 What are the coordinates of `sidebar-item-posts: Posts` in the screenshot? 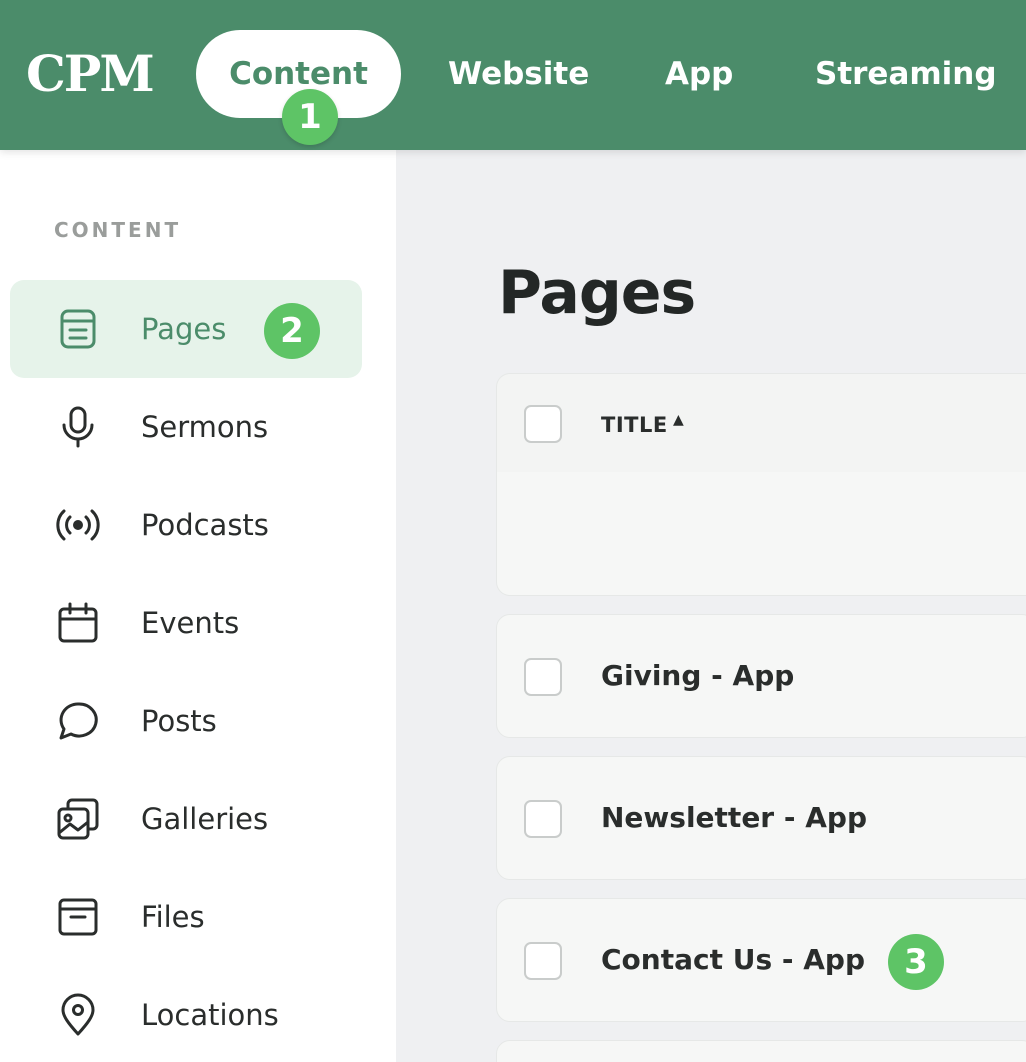 It's located at (186, 721).